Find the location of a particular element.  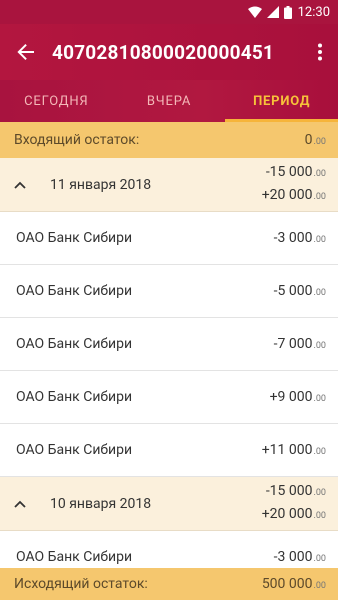

opening-balance-bar: Входящий остаток: 0.00 is located at coordinates (169, 140).